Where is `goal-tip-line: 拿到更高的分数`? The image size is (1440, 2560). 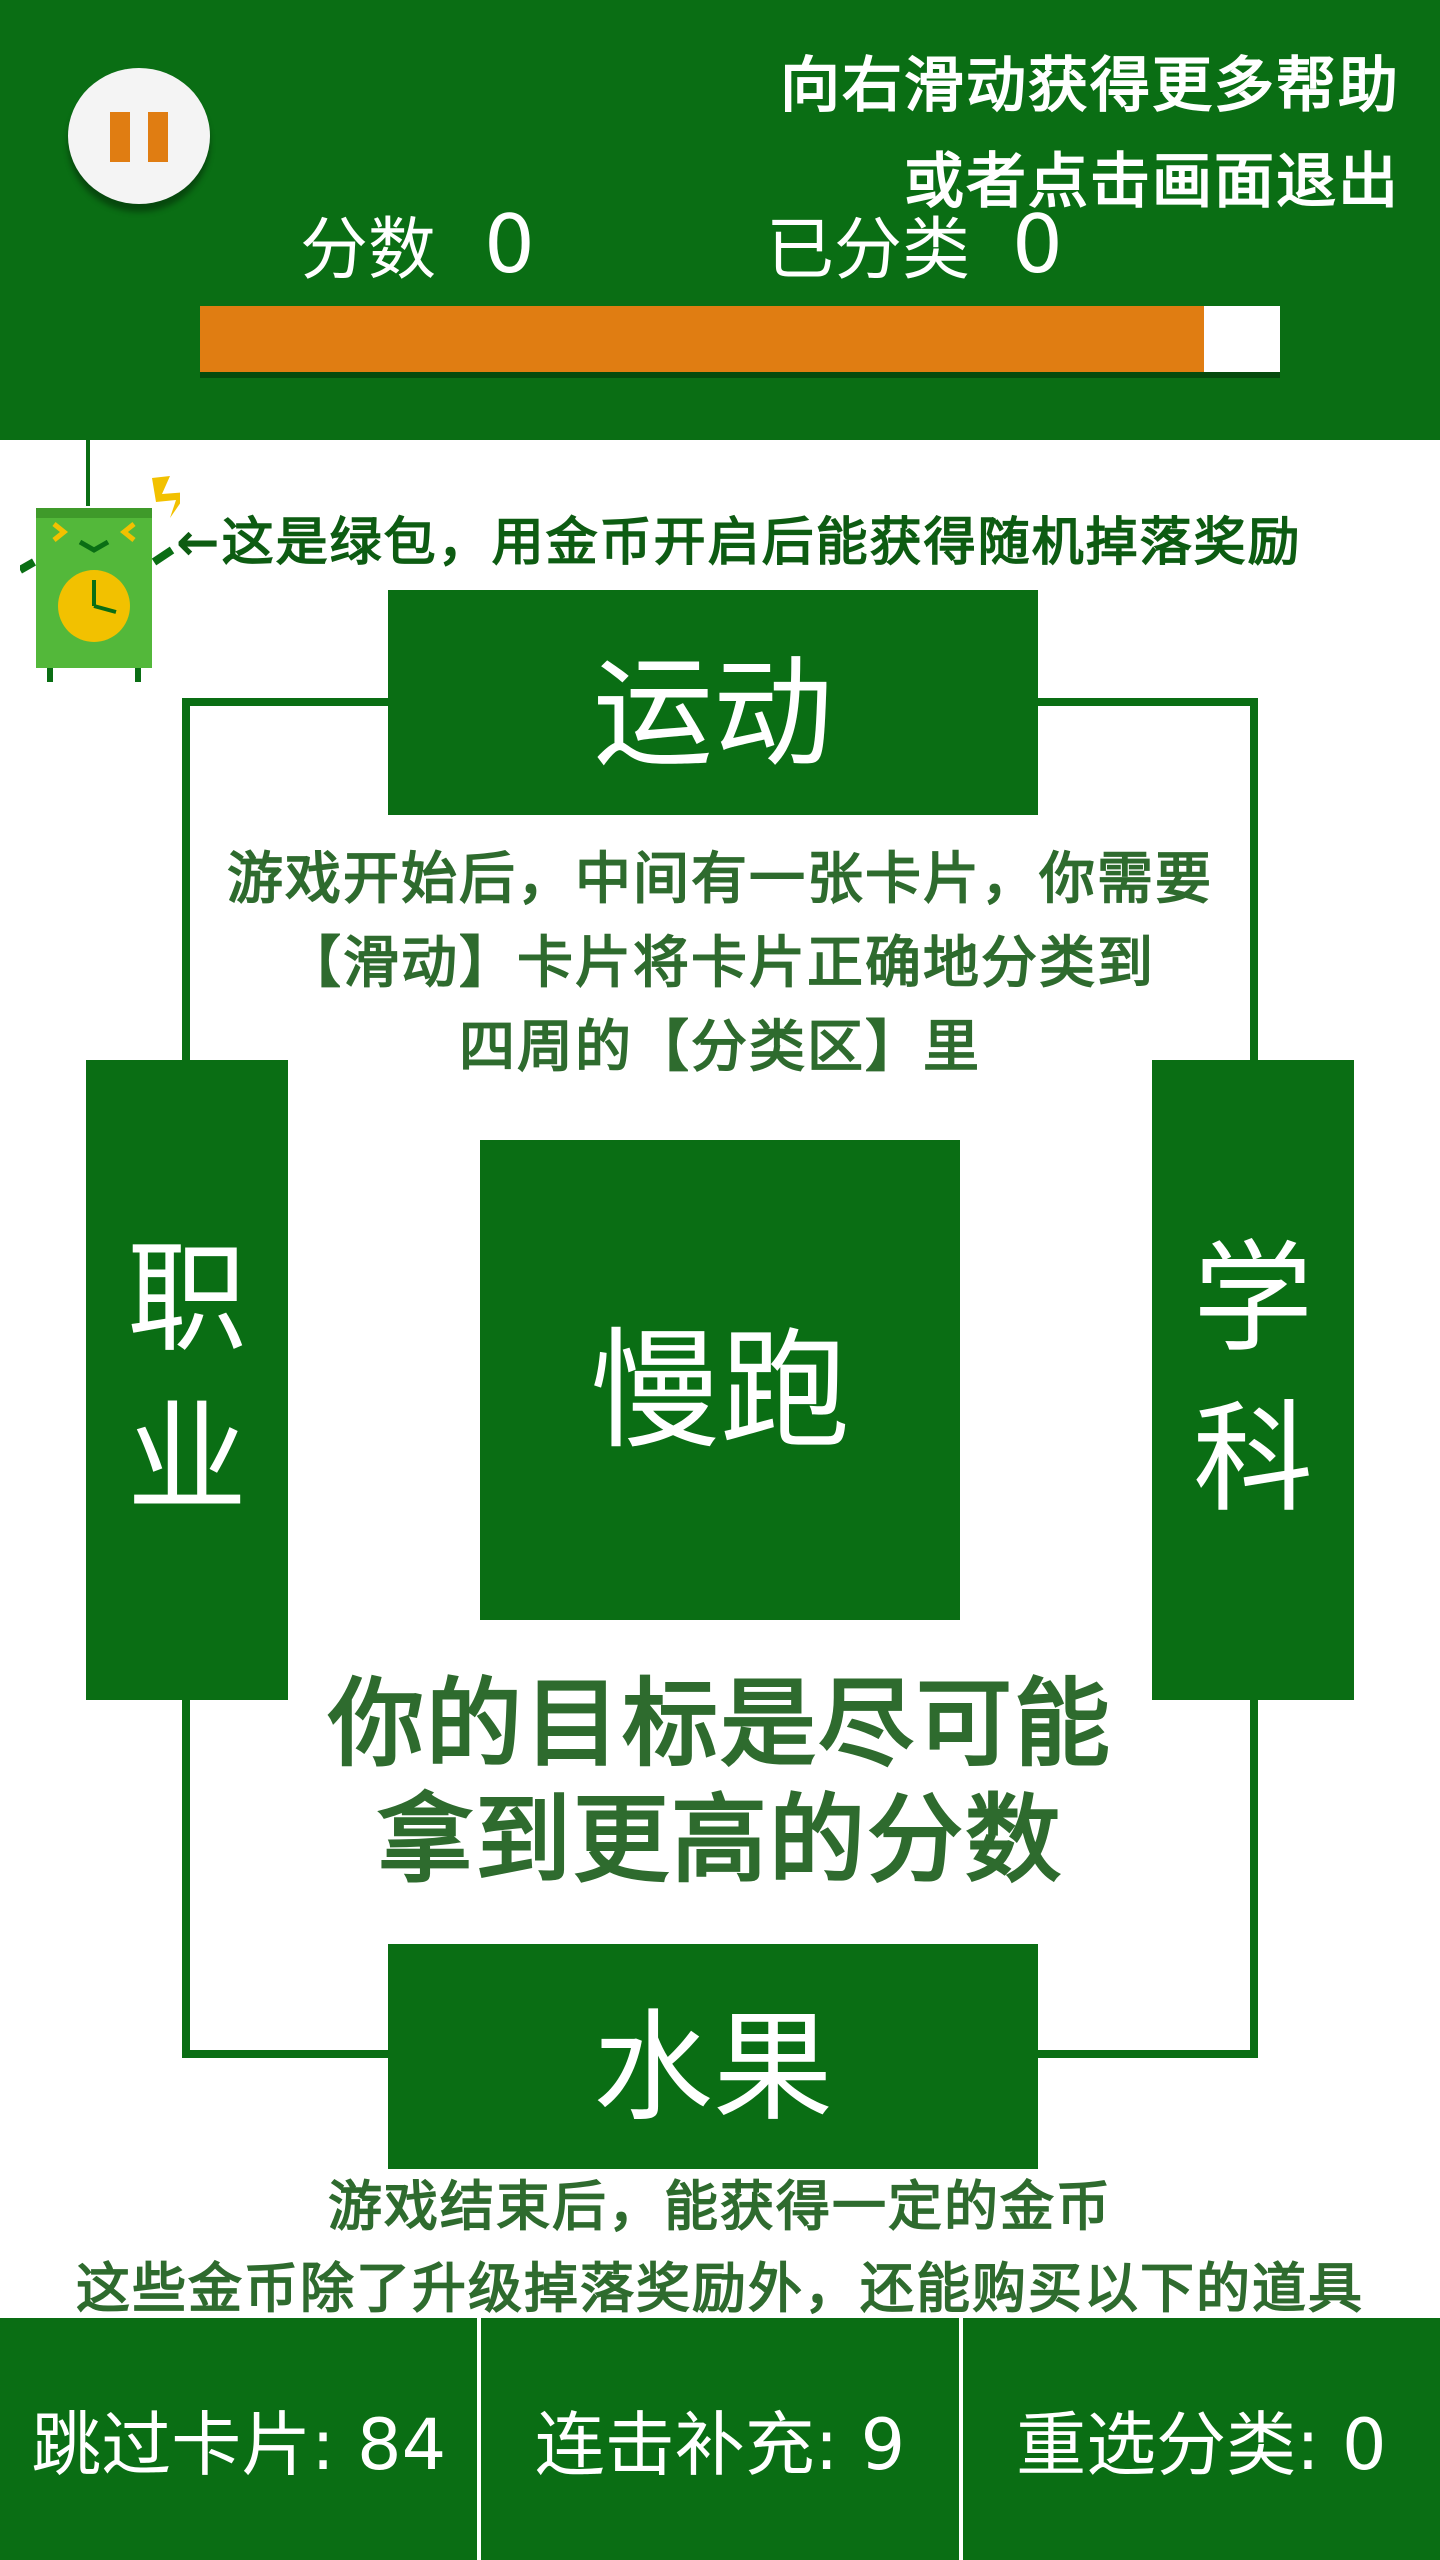
goal-tip-line: 拿到更高的分数 is located at coordinates (720, 1840).